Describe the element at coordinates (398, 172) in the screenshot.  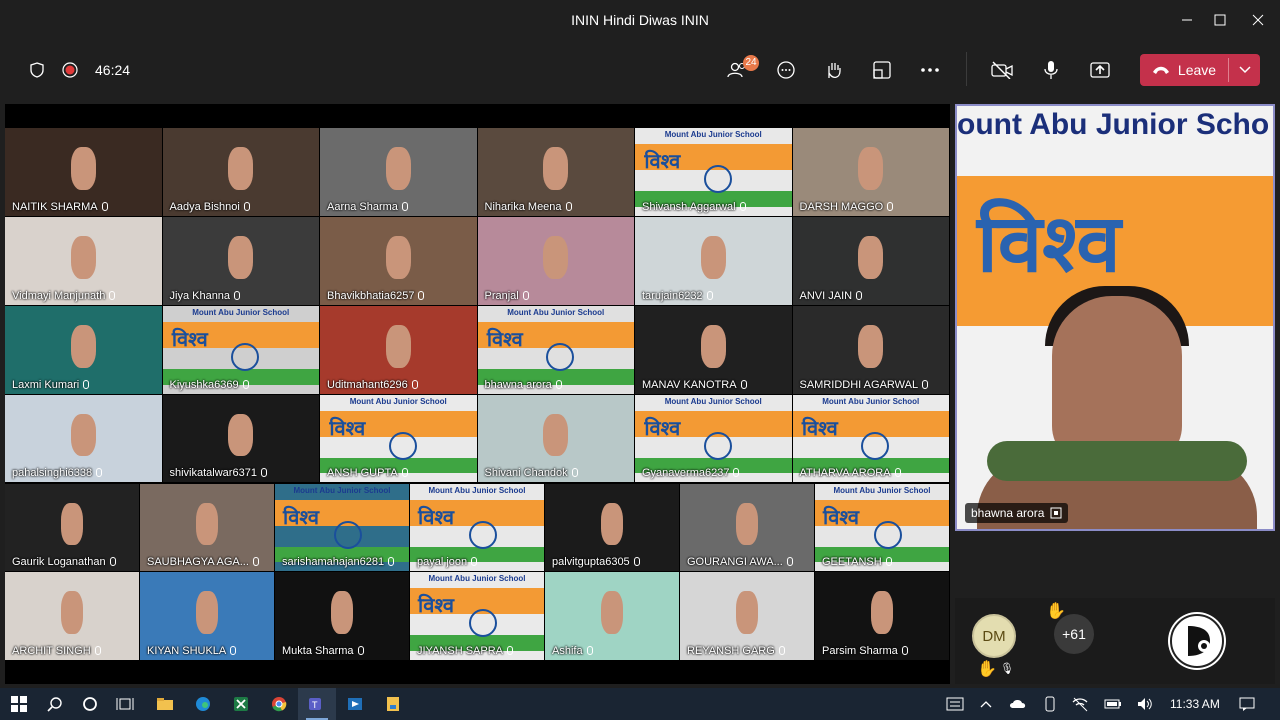
I see `participant-tile: Aarna Sharma` at that location.